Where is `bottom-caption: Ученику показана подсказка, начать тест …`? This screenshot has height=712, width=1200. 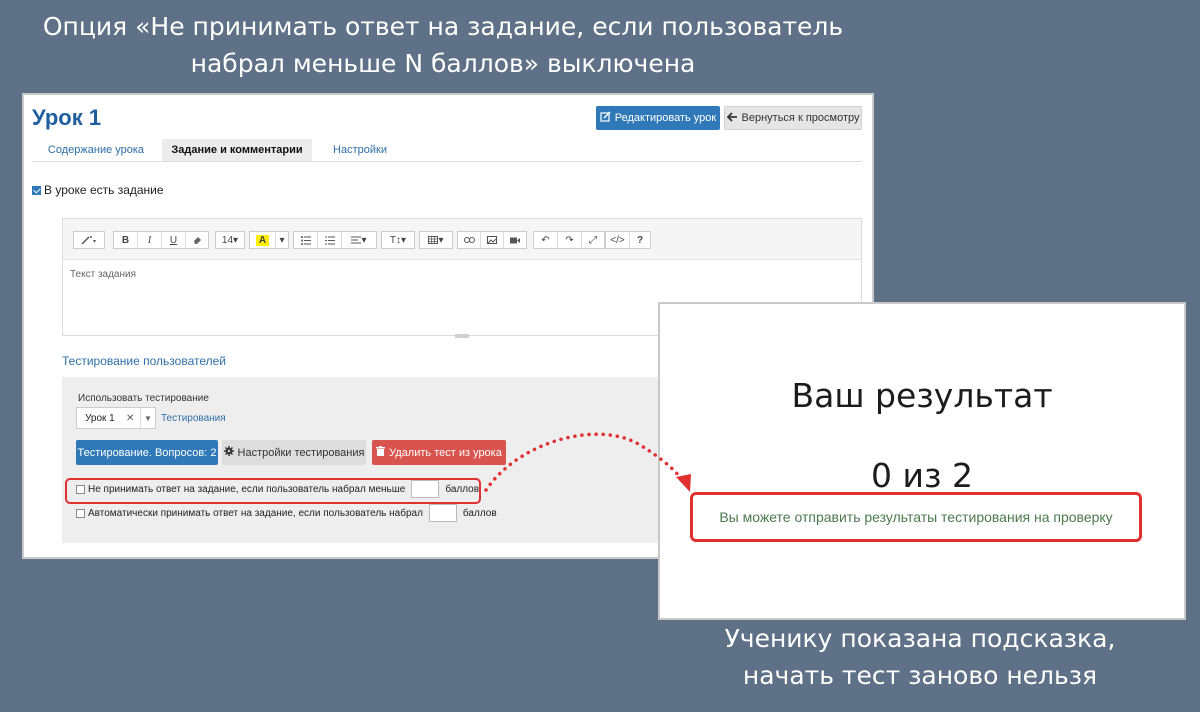 bottom-caption: Ученику показана подсказка, начать тест … is located at coordinates (920, 657).